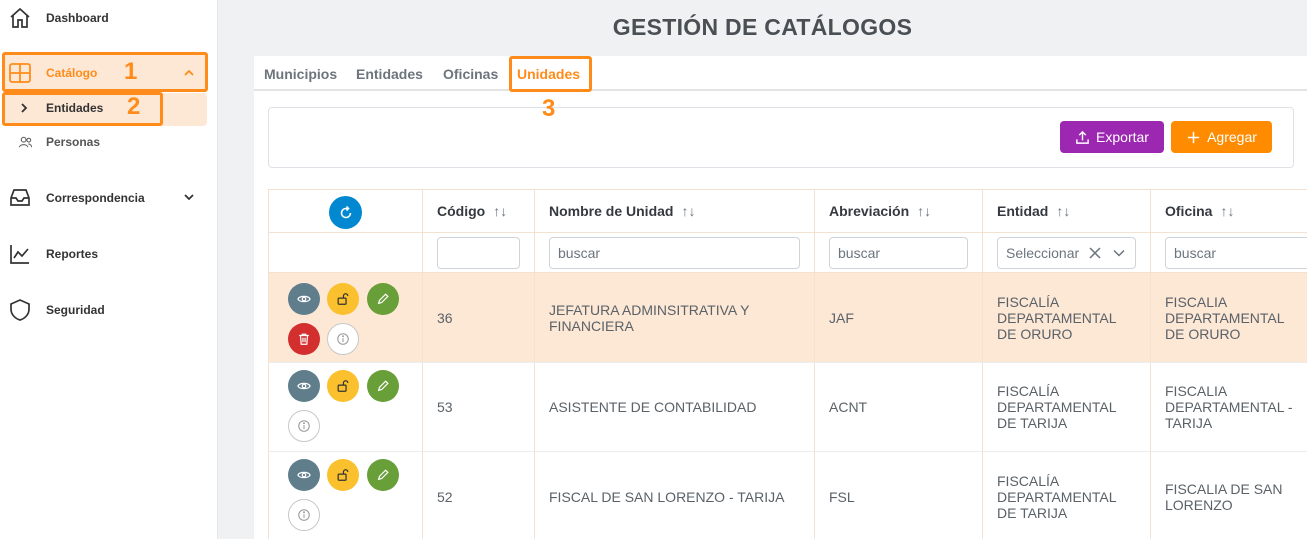 This screenshot has width=1307, height=539. I want to click on column-header-oficina: Oficina ↑↓, so click(1229, 211).